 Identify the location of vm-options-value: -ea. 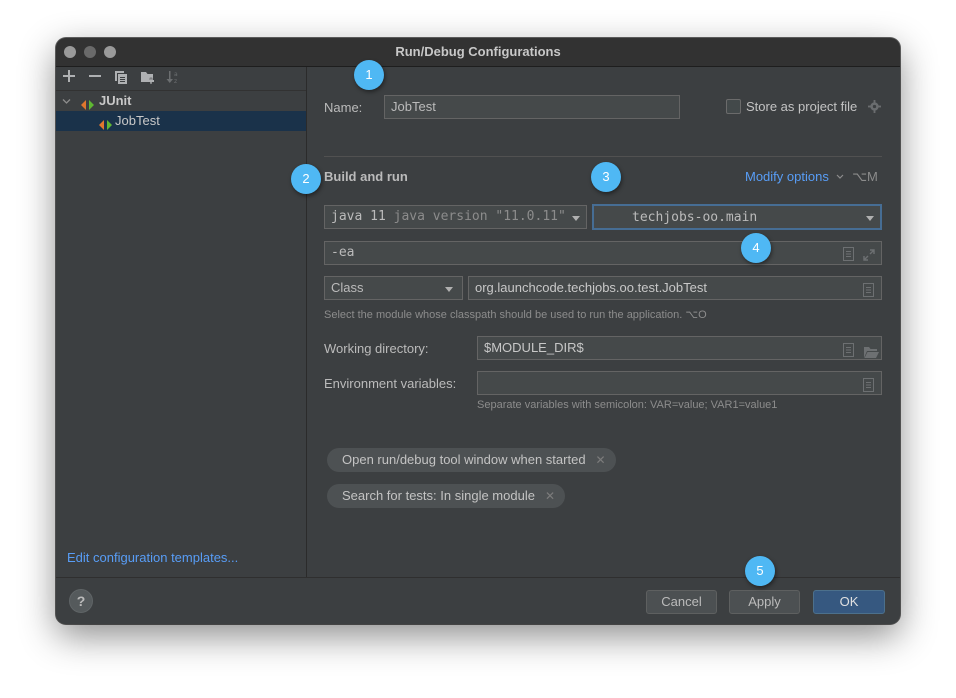
(343, 252).